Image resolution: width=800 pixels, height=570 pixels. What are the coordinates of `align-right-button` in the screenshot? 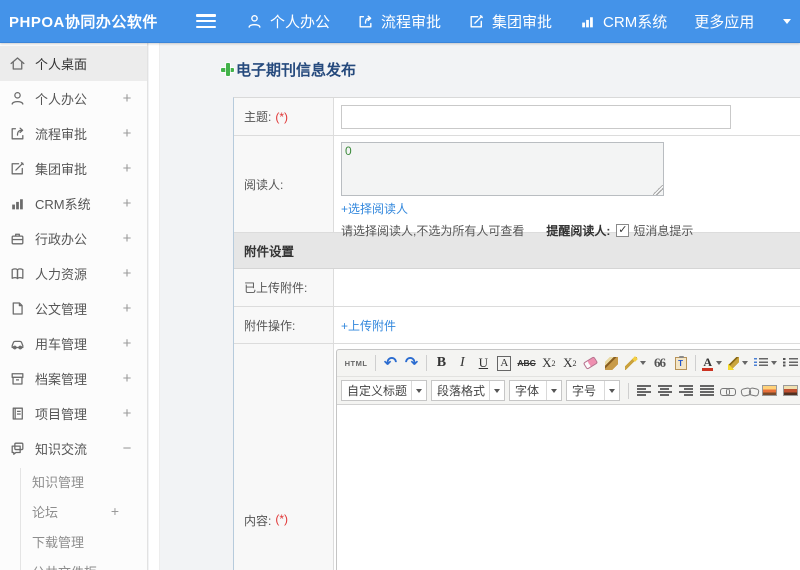 It's located at (685, 391).